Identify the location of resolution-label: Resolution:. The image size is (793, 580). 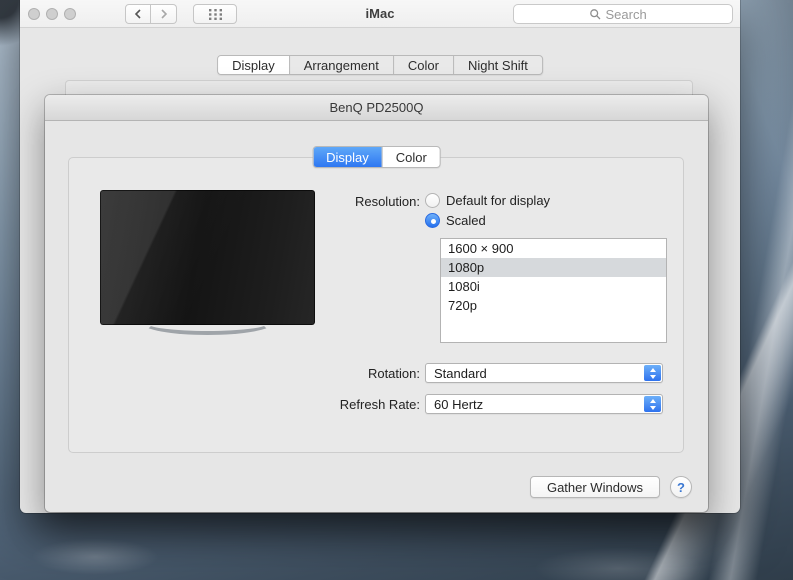
(387, 201).